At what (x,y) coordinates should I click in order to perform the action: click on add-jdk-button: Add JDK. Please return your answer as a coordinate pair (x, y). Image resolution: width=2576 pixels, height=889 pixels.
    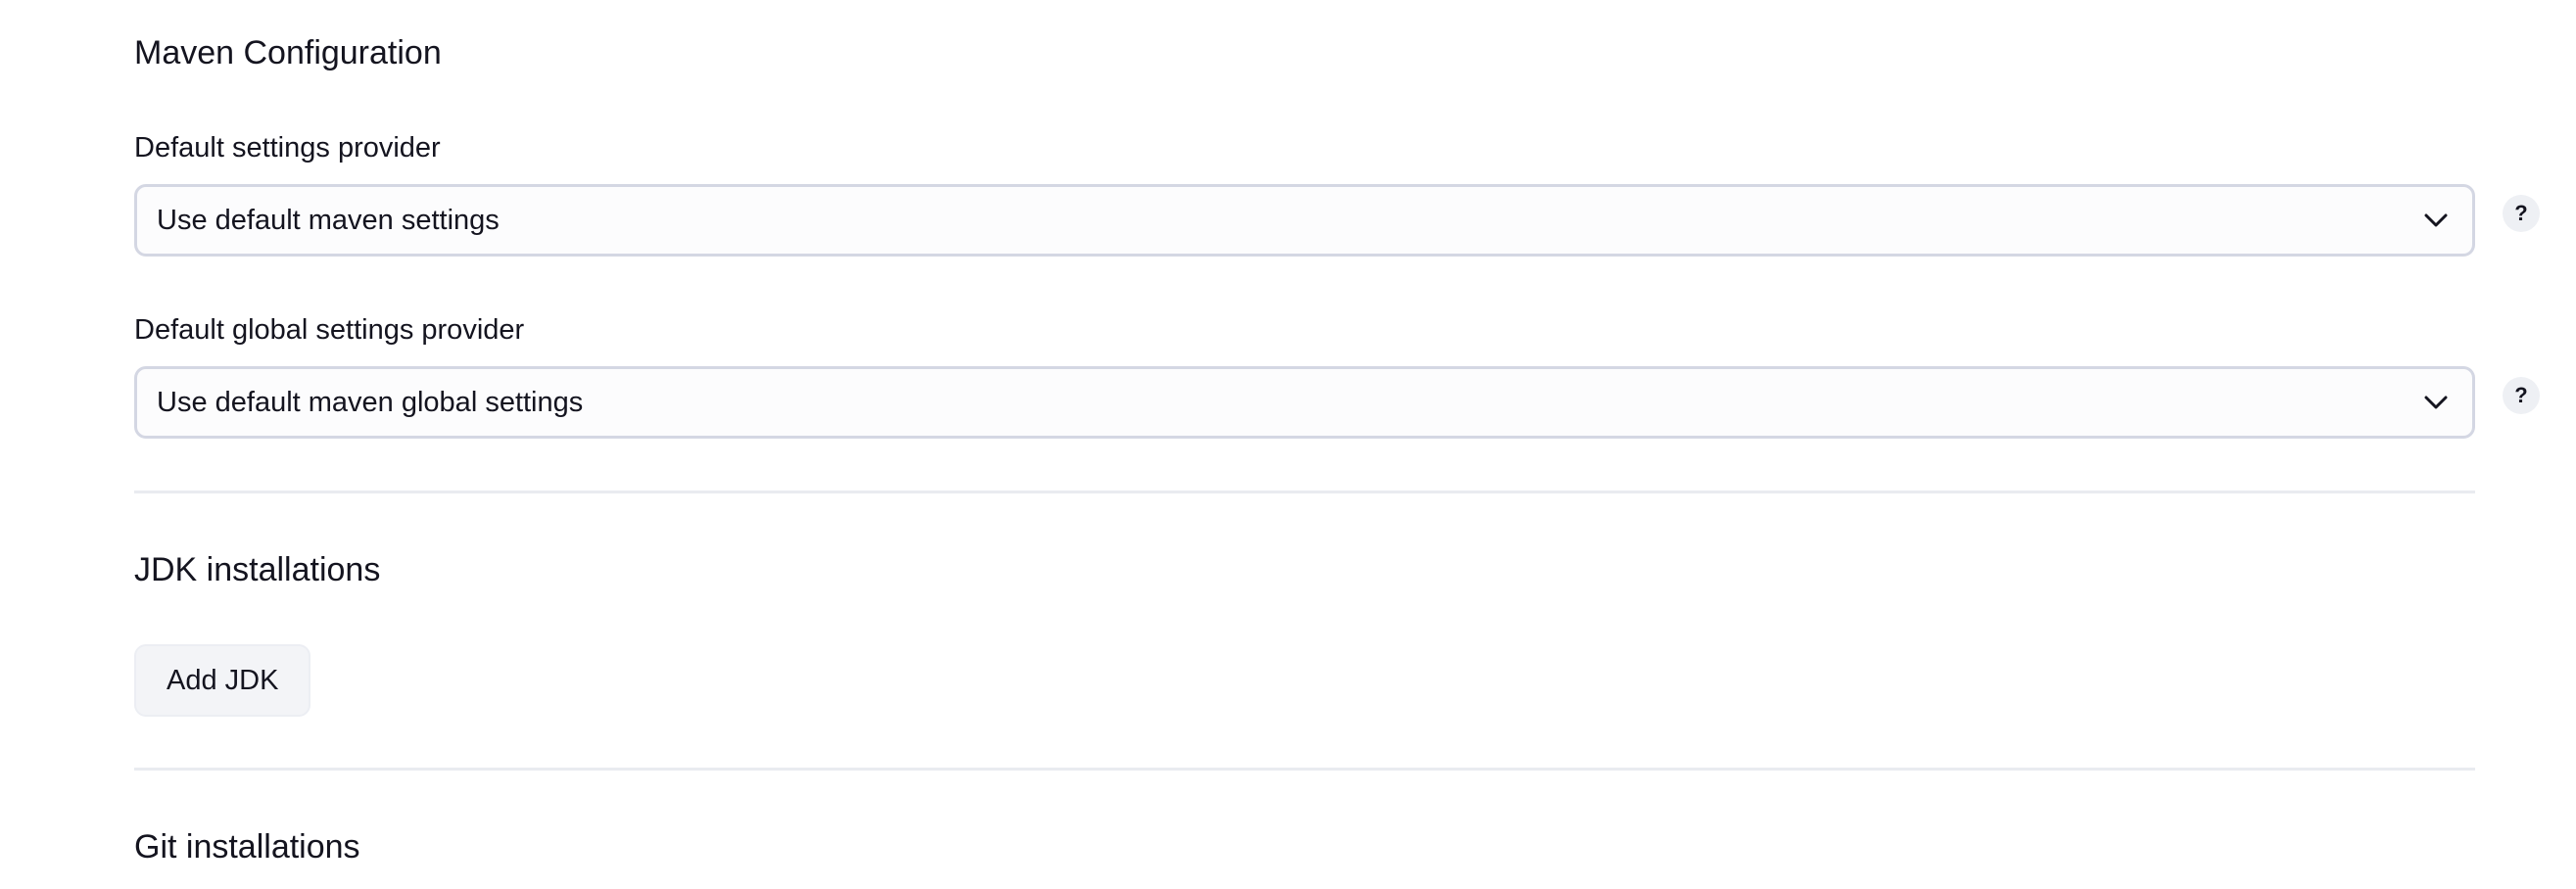
    Looking at the image, I should click on (222, 680).